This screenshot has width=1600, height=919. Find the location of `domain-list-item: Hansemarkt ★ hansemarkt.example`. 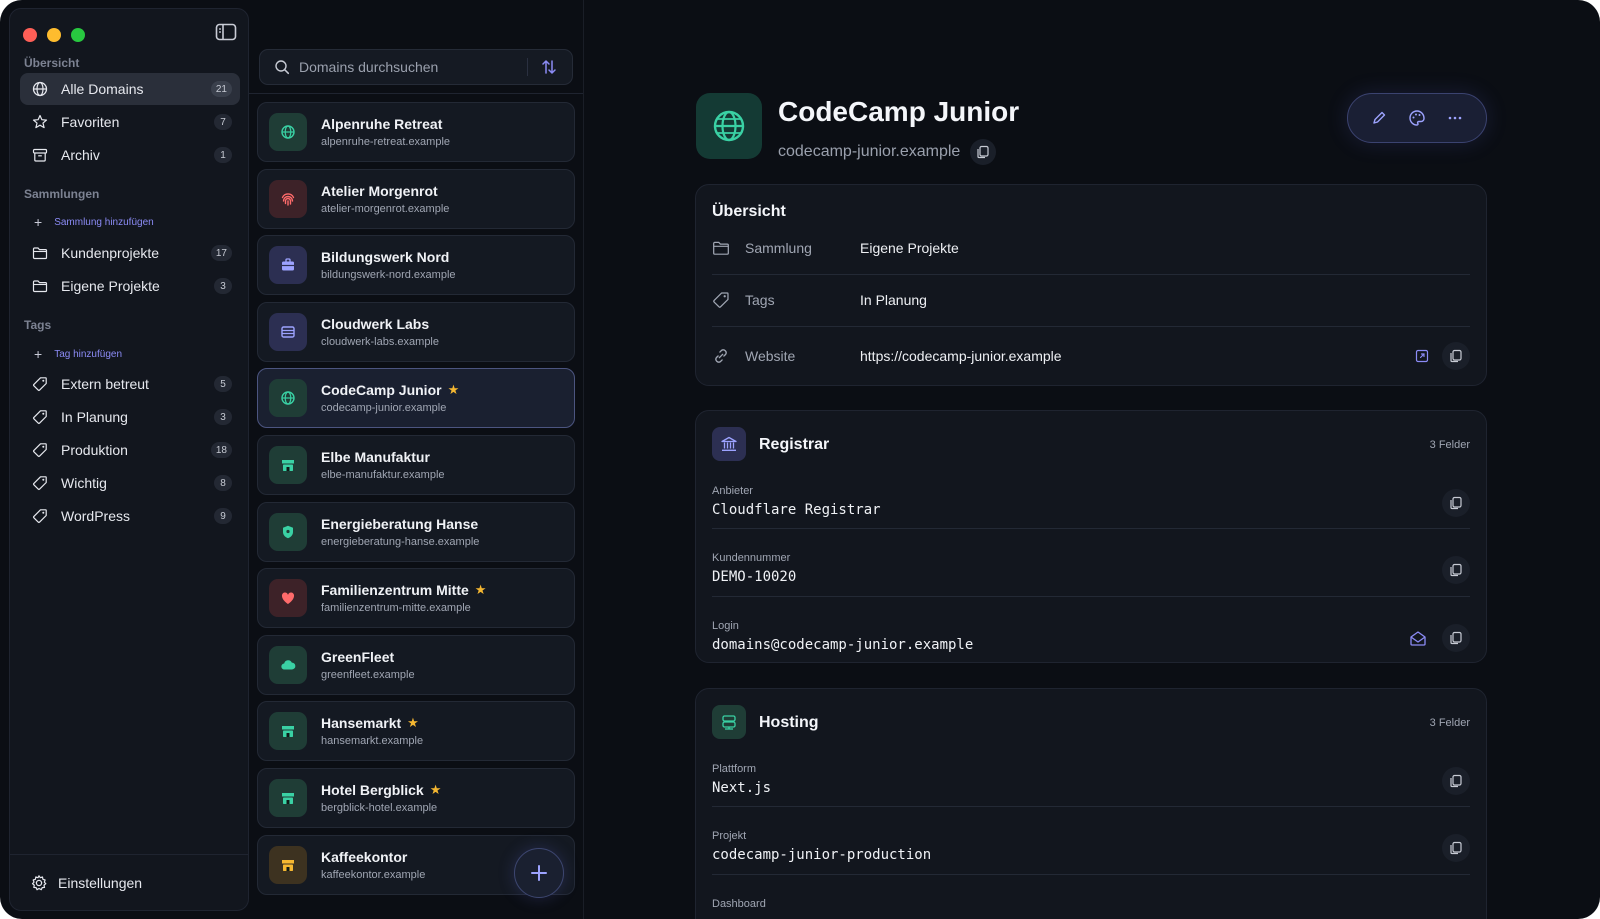

domain-list-item: Hansemarkt ★ hansemarkt.example is located at coordinates (416, 731).